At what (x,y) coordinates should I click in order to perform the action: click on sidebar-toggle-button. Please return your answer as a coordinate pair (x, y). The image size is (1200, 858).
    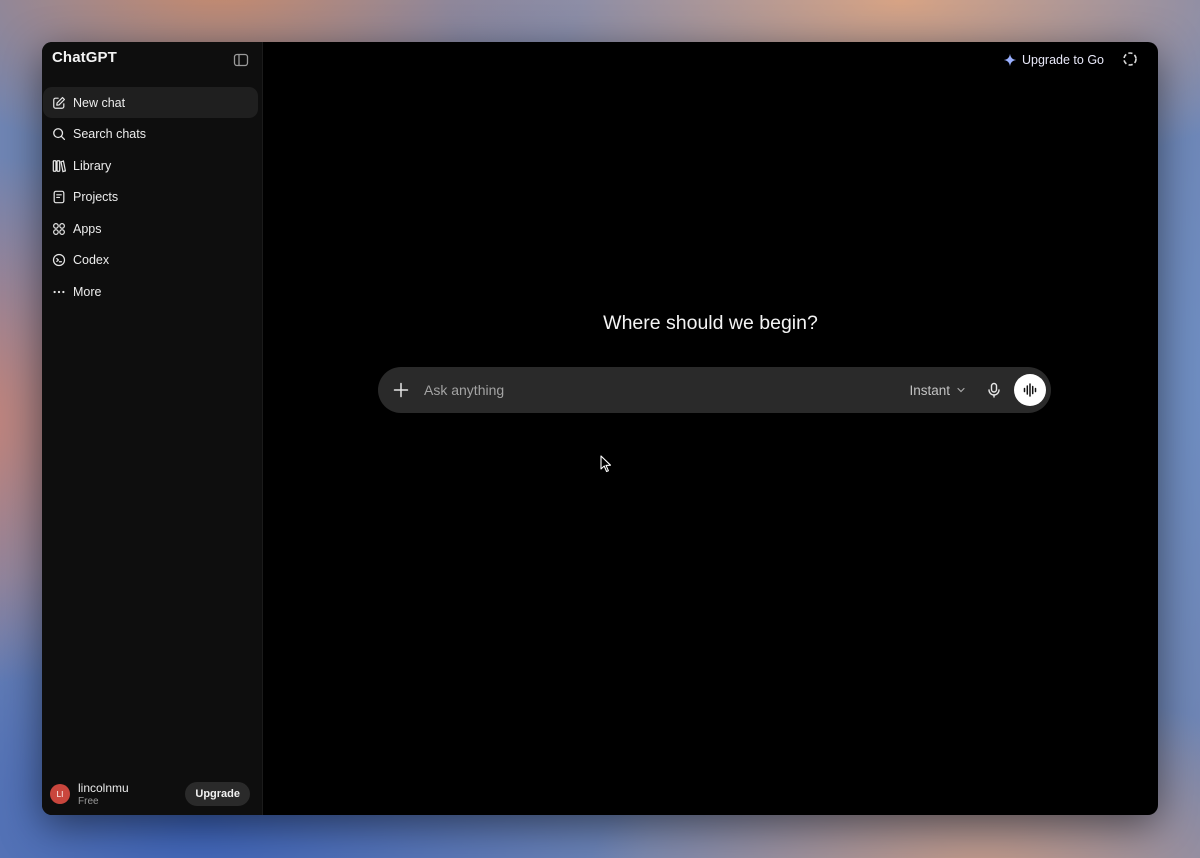
    Looking at the image, I should click on (241, 60).